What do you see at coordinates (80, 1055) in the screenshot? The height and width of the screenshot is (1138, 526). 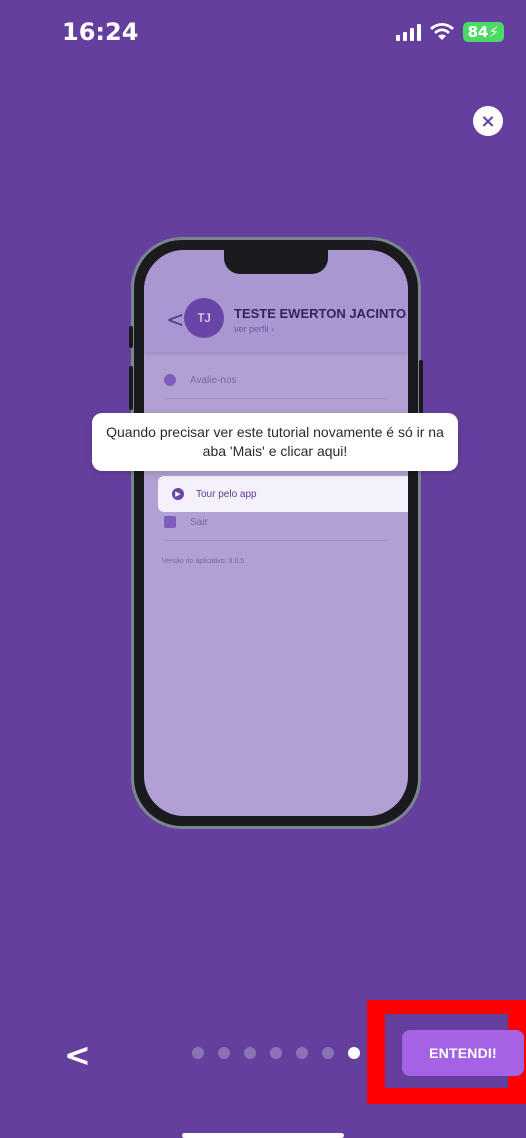 I see `back-button: <` at bounding box center [80, 1055].